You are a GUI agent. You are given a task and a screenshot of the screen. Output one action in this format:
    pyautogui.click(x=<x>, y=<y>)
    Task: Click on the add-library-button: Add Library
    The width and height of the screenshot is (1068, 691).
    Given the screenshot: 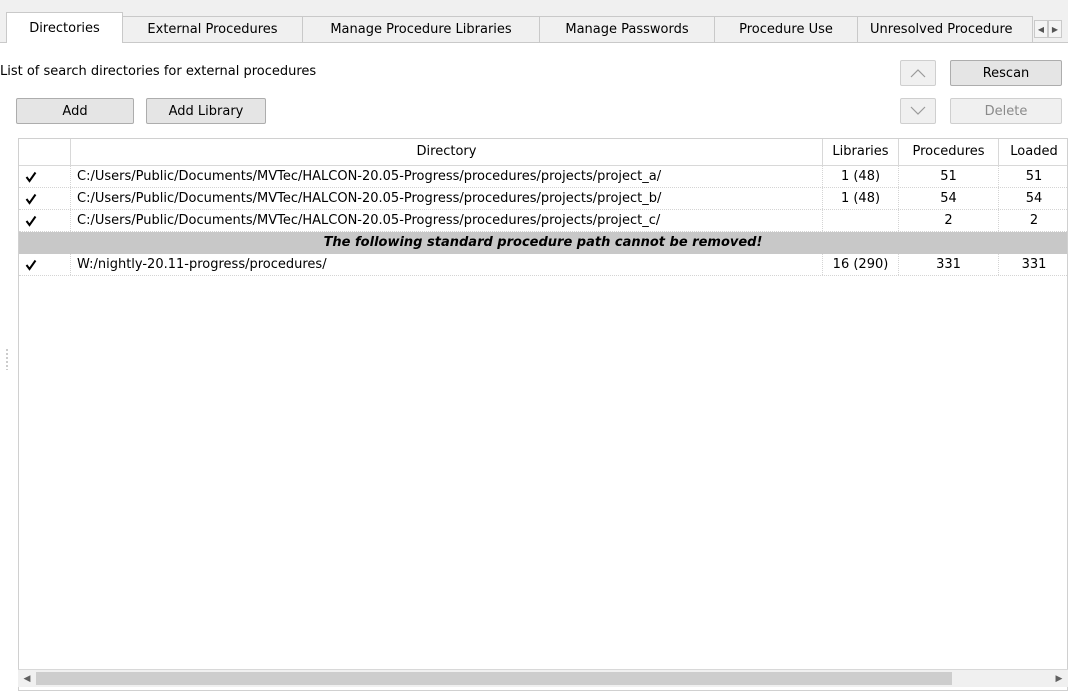 What is the action you would take?
    pyautogui.click(x=206, y=111)
    